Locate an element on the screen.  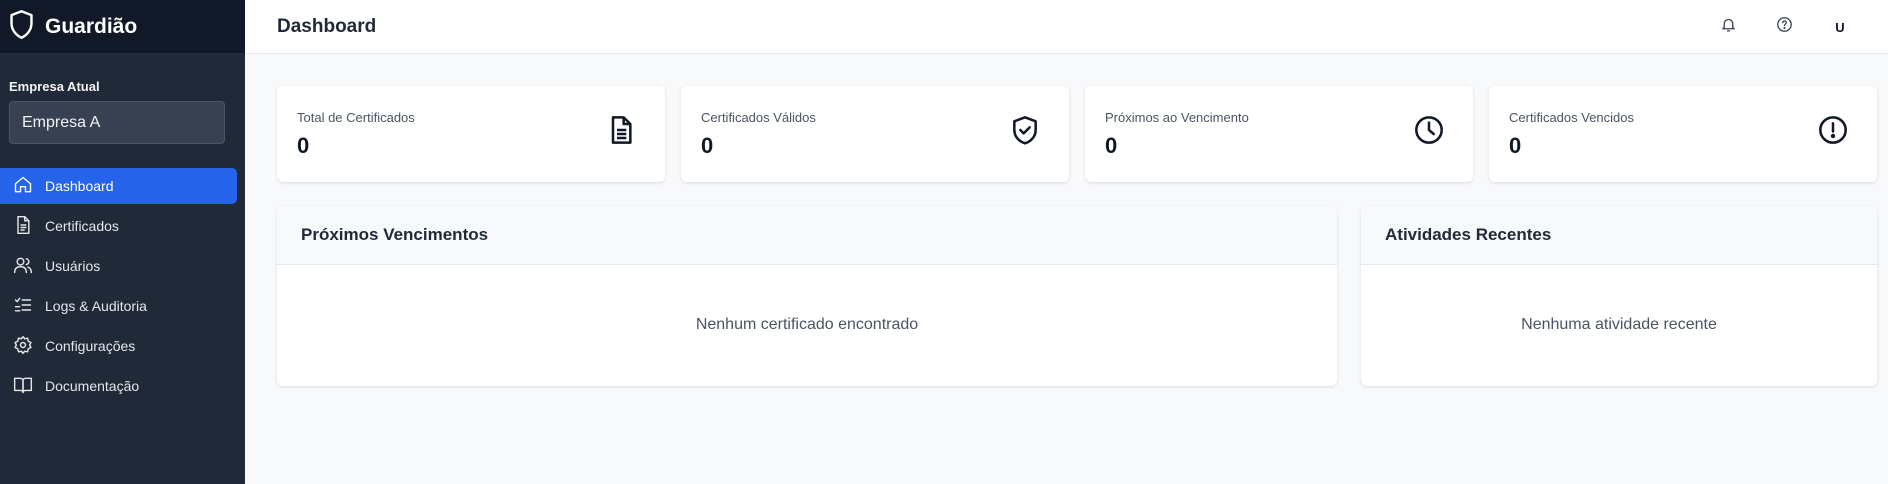
sidebar-item-certificados: Certificados is located at coordinates (118, 226).